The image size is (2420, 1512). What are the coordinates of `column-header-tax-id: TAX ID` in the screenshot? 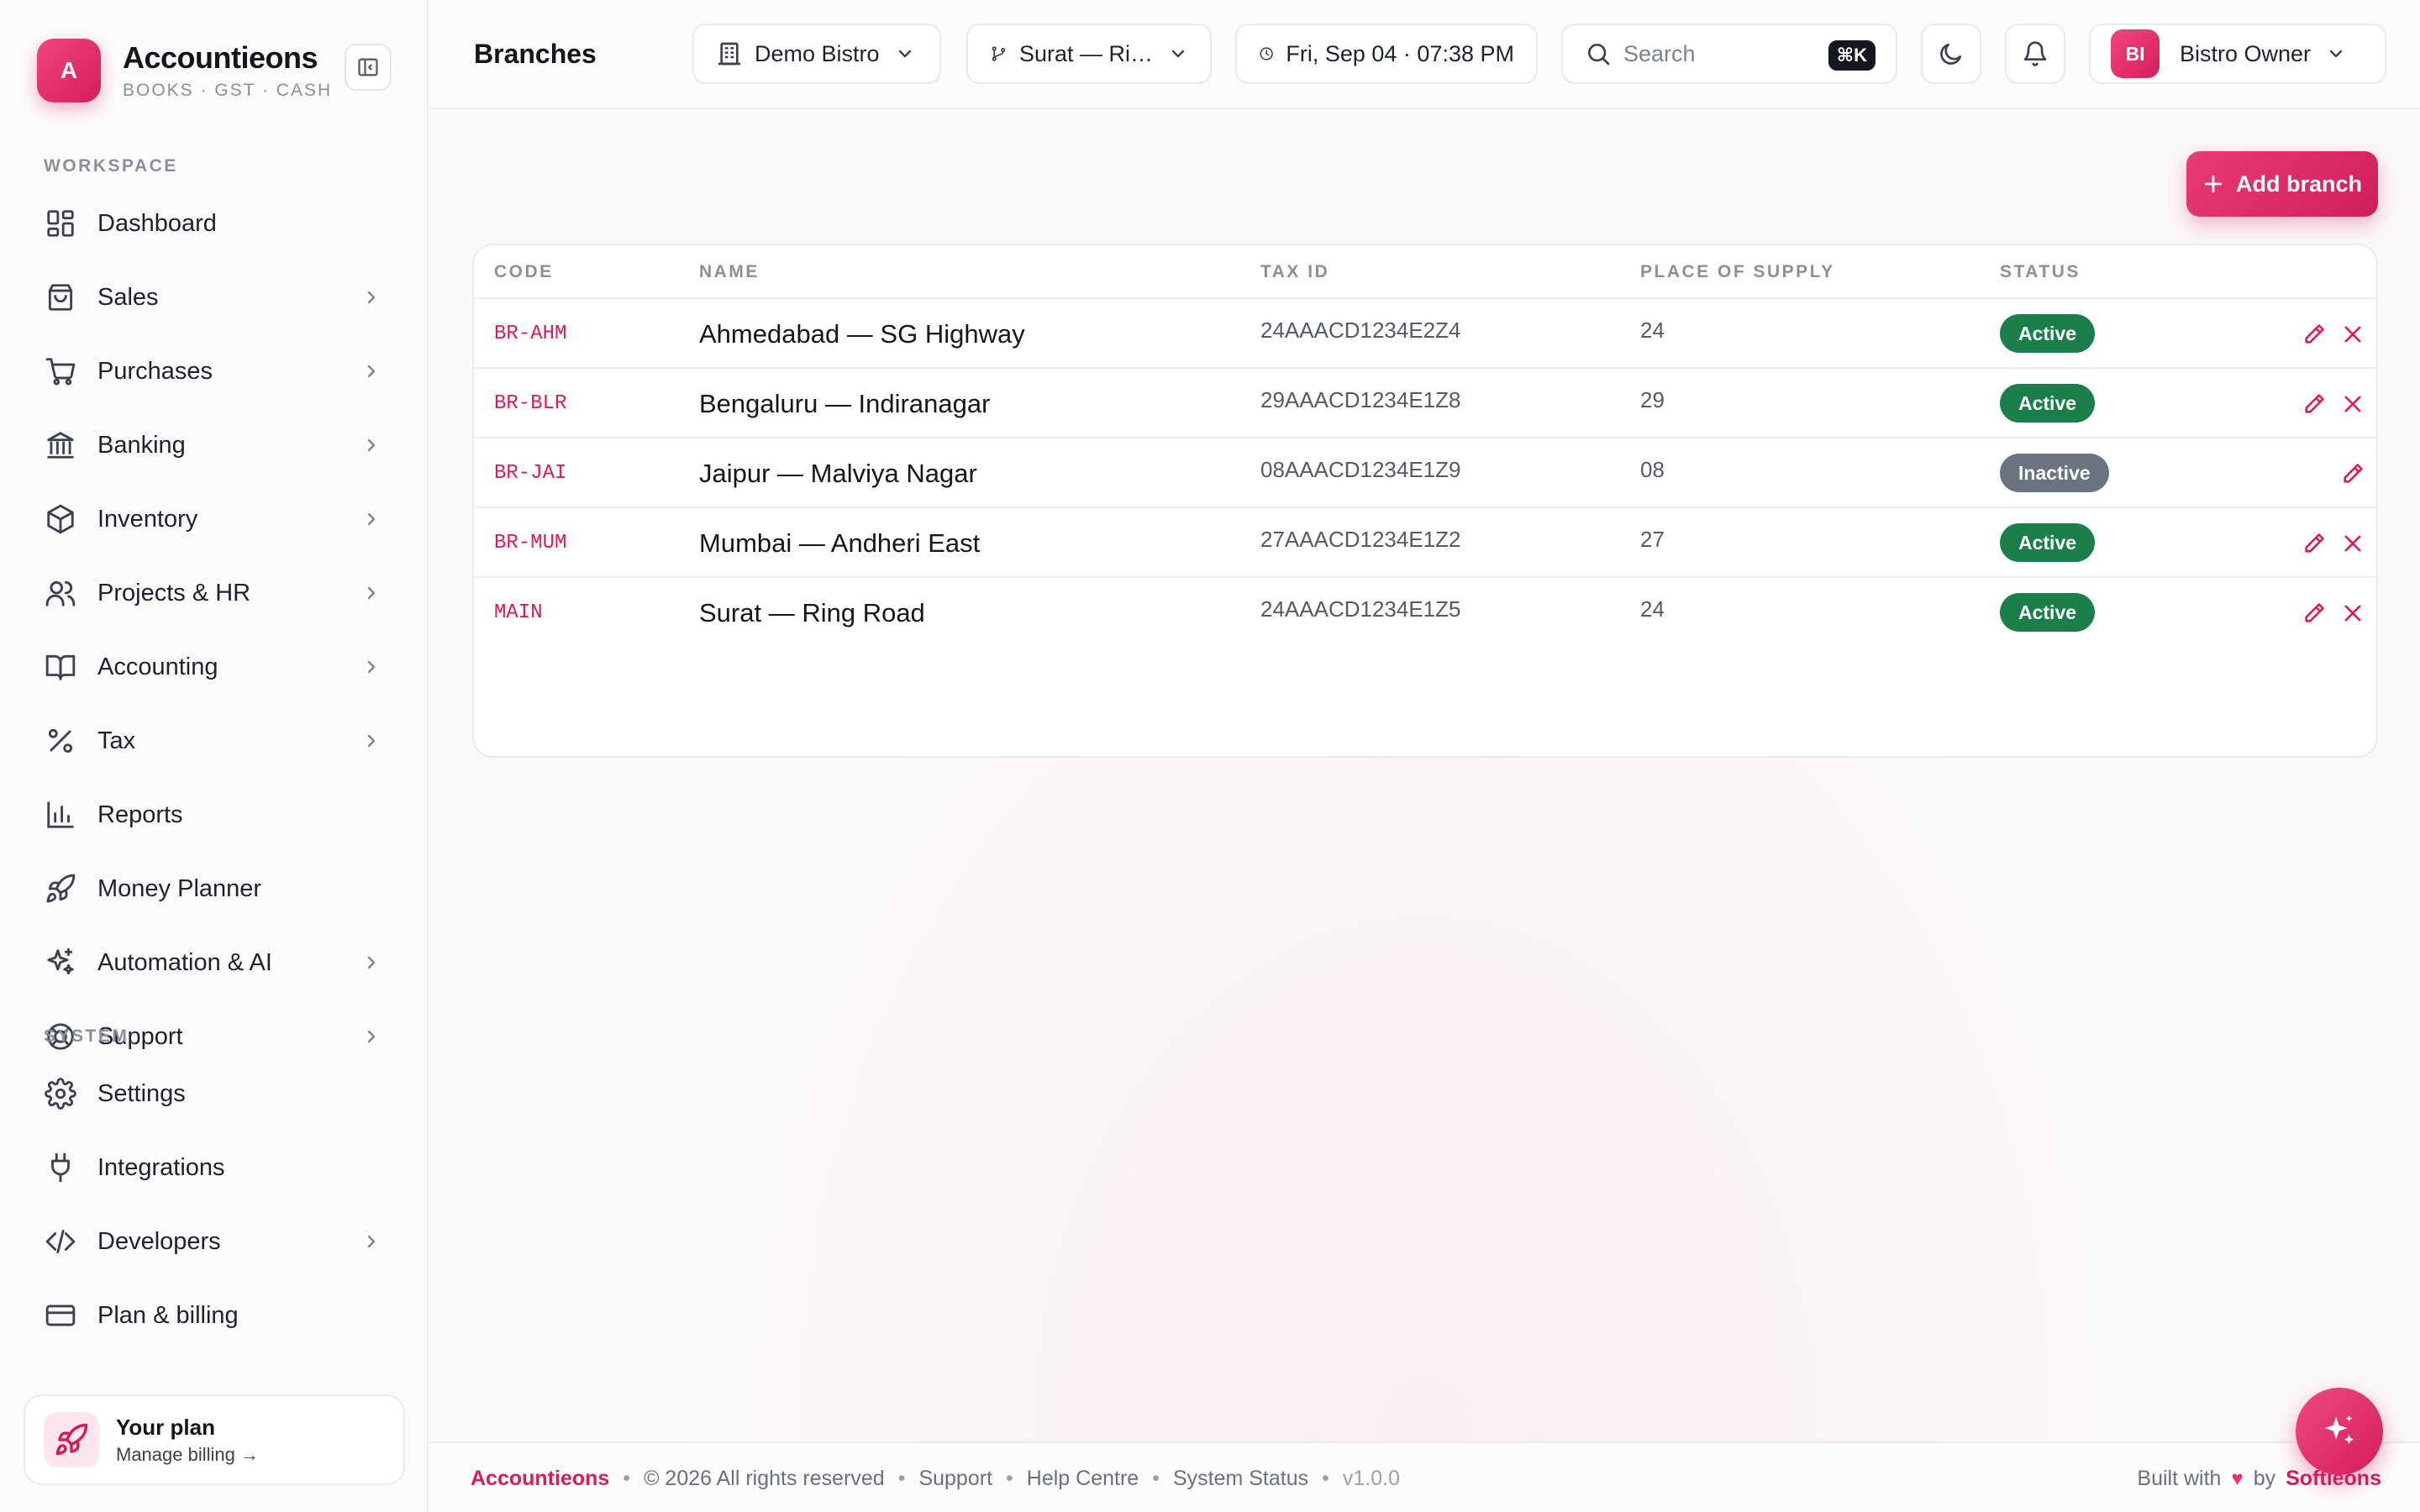 It's located at (1294, 272).